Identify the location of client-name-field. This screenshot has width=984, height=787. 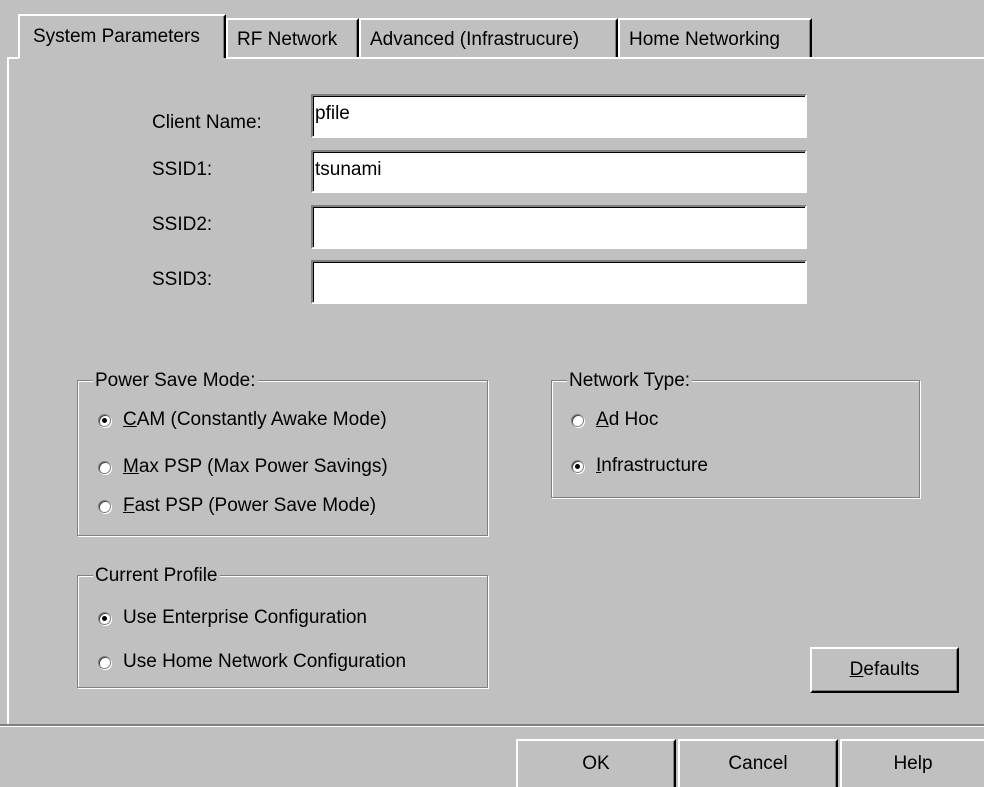
(559, 116).